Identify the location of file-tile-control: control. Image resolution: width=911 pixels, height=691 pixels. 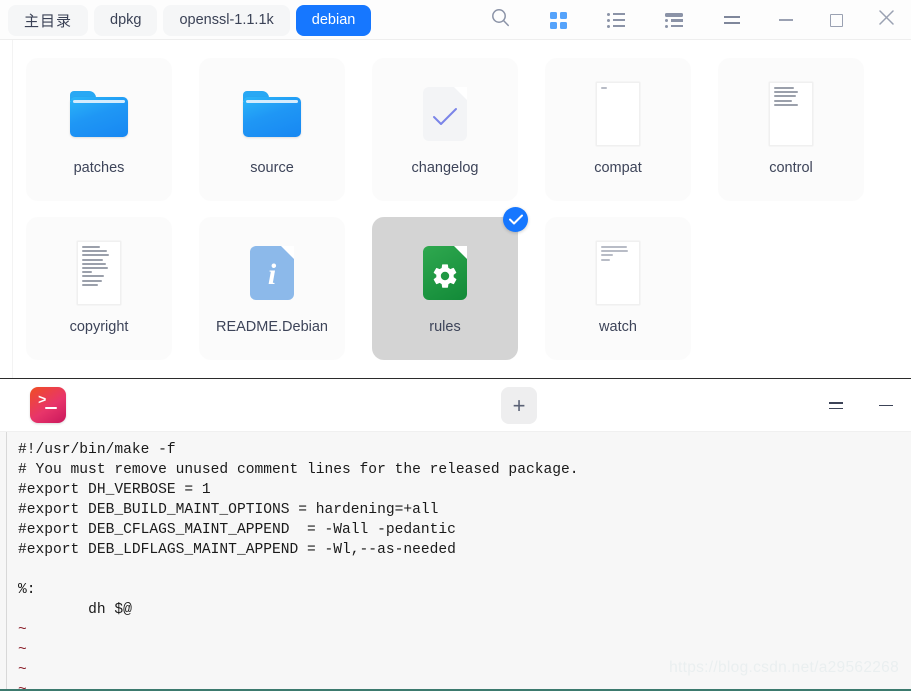
(791, 129).